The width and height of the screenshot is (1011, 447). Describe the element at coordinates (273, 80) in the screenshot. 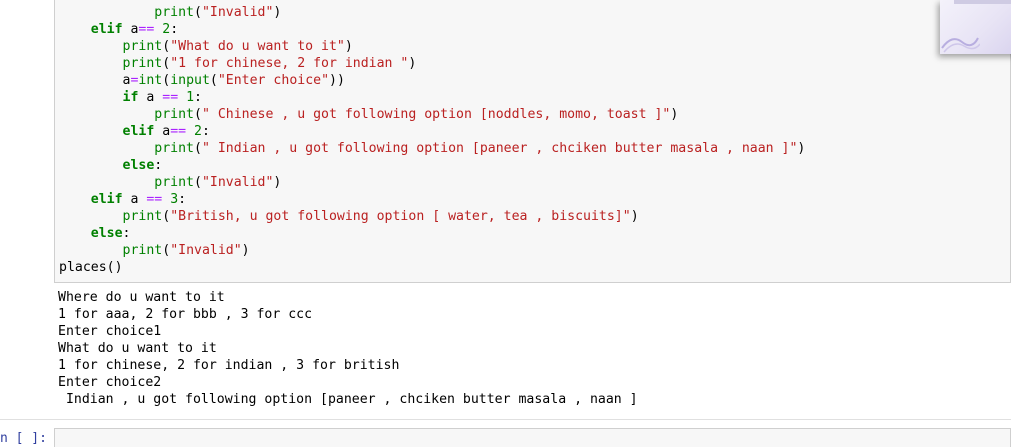

I see `code-token-str: "Enter choice"` at that location.